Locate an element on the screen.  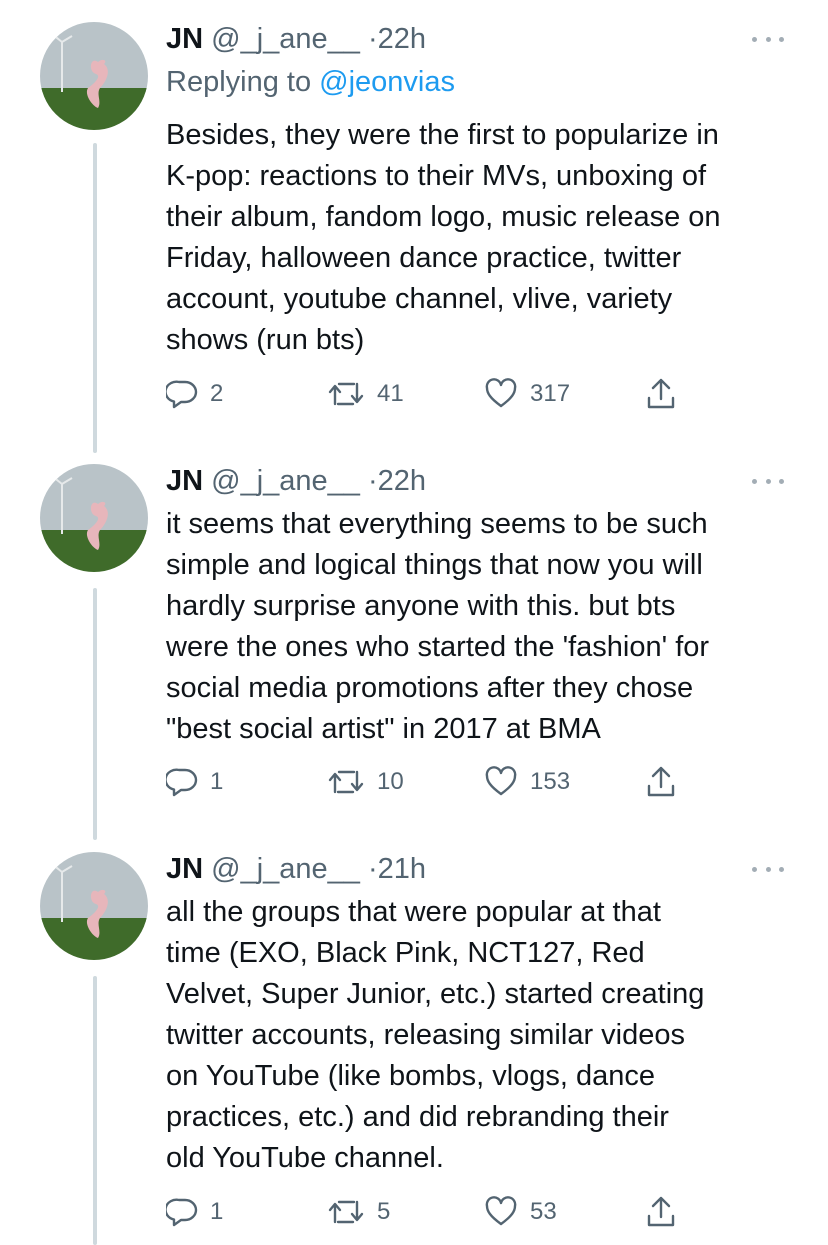
tweet-actions: 1 5 53 is located at coordinates (414, 1212).